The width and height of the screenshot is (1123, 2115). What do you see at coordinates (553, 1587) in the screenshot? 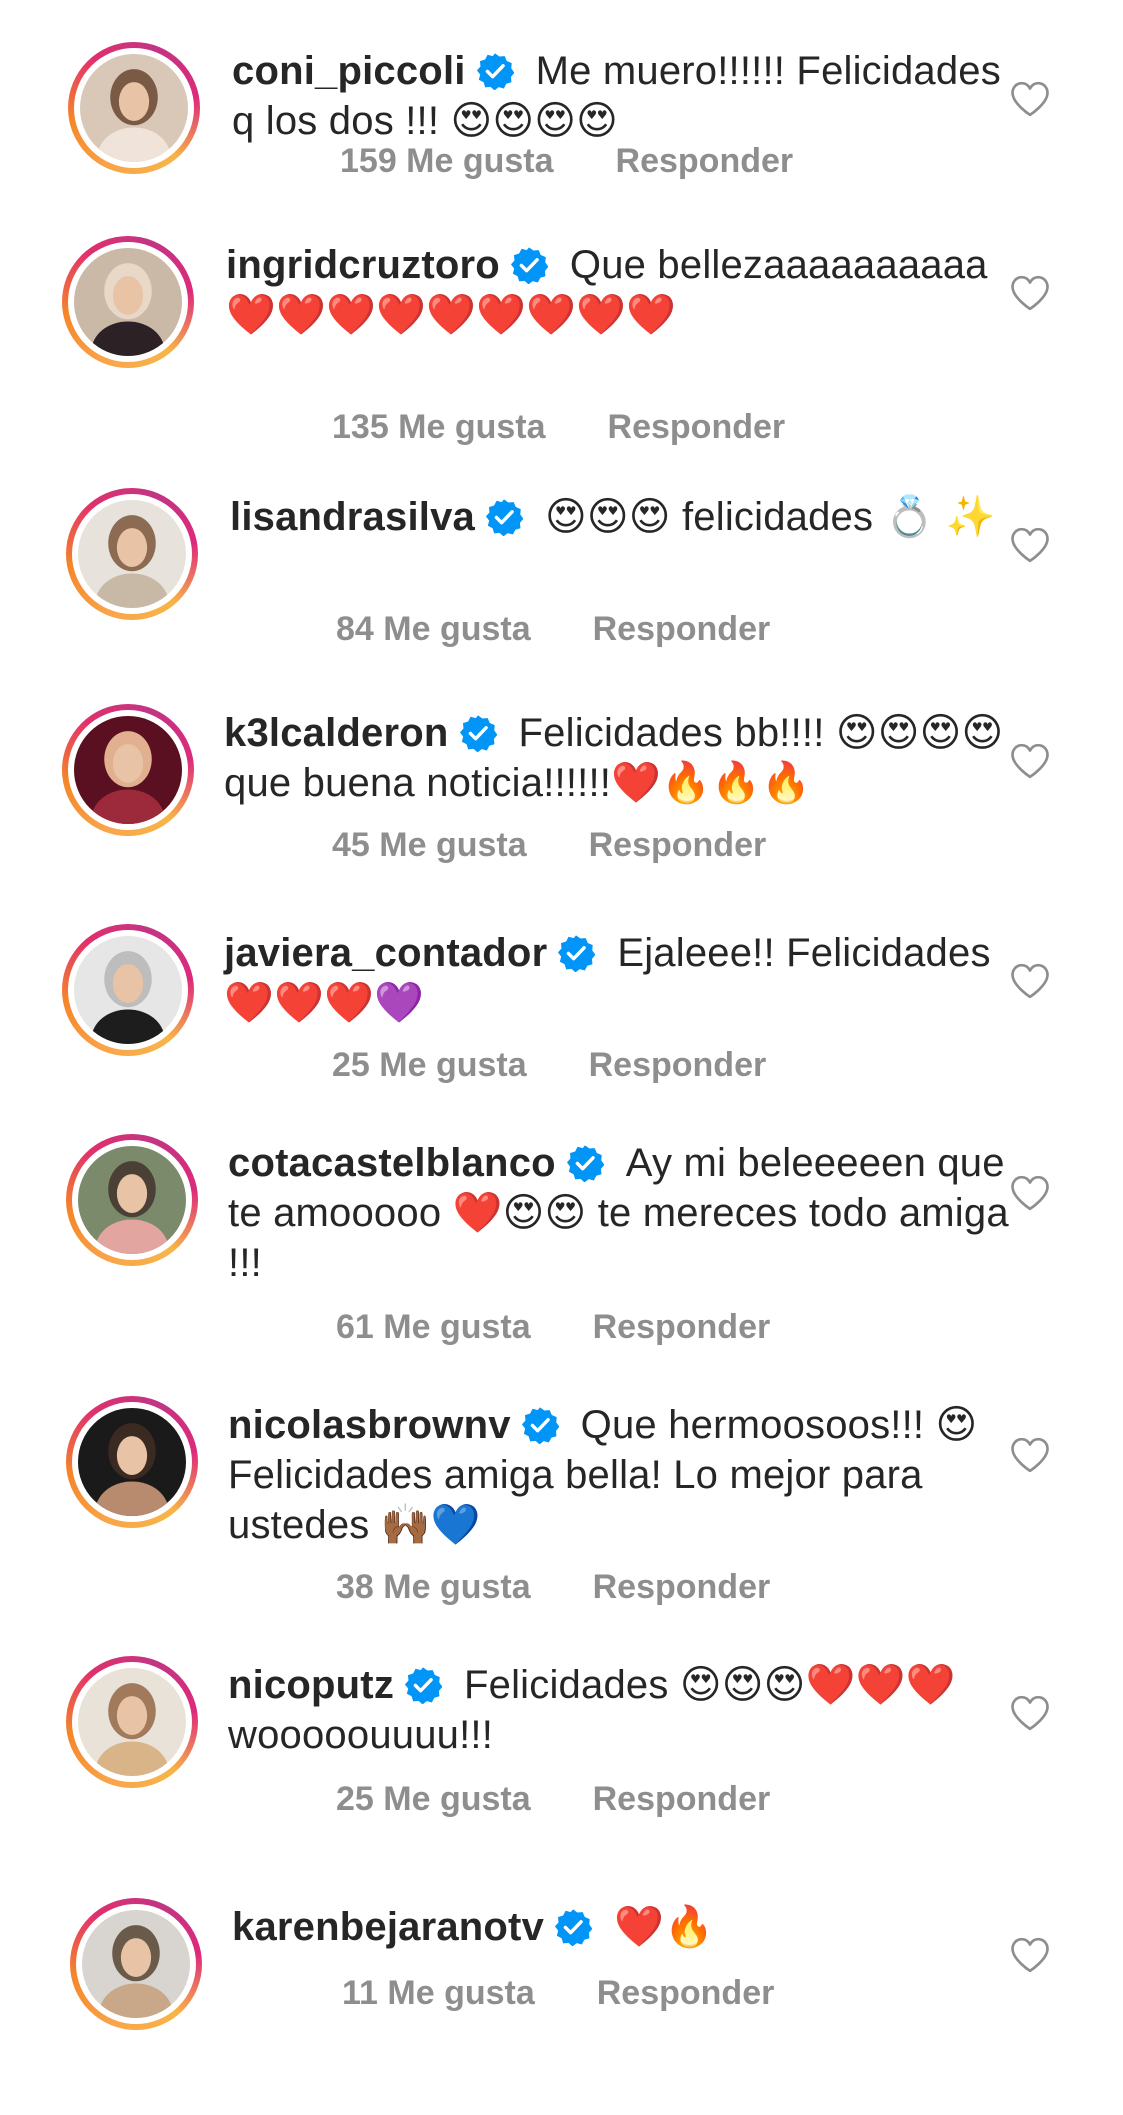
I see `comment-meta: 38 Me gusta Responder` at bounding box center [553, 1587].